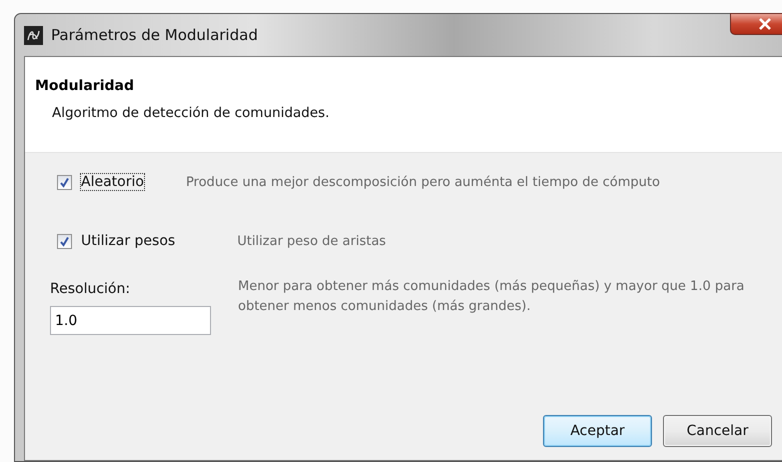 The width and height of the screenshot is (782, 462). I want to click on checkbox-label: Aleatorio, so click(112, 182).